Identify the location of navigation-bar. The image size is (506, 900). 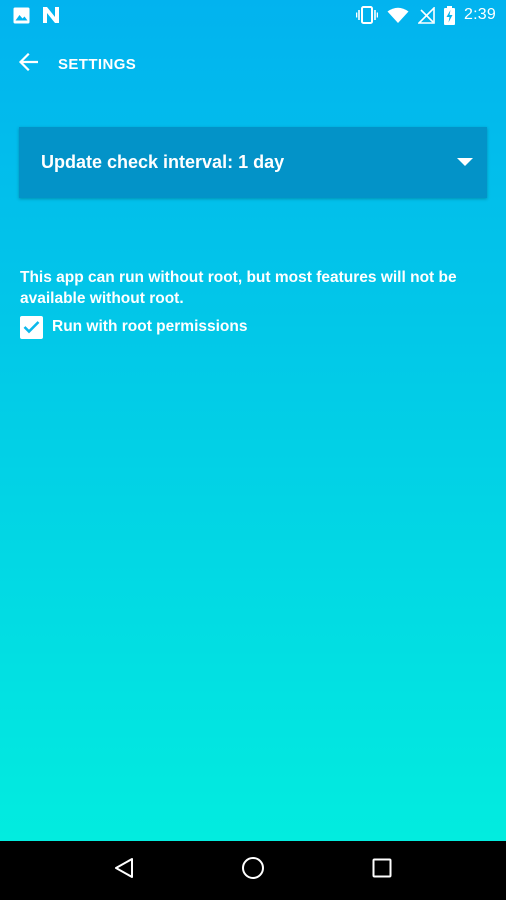
(253, 870).